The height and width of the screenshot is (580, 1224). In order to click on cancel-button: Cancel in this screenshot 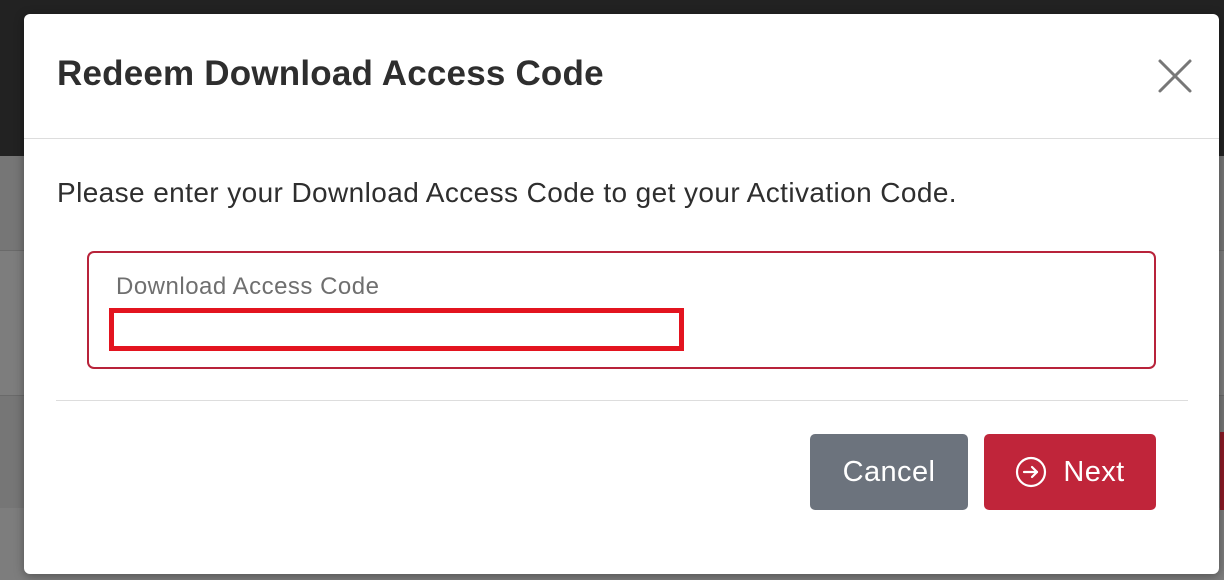, I will do `click(889, 472)`.